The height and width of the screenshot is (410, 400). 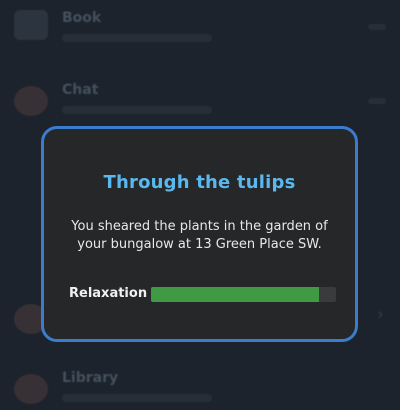 What do you see at coordinates (82, 18) in the screenshot?
I see `list-item-title: Book` at bounding box center [82, 18].